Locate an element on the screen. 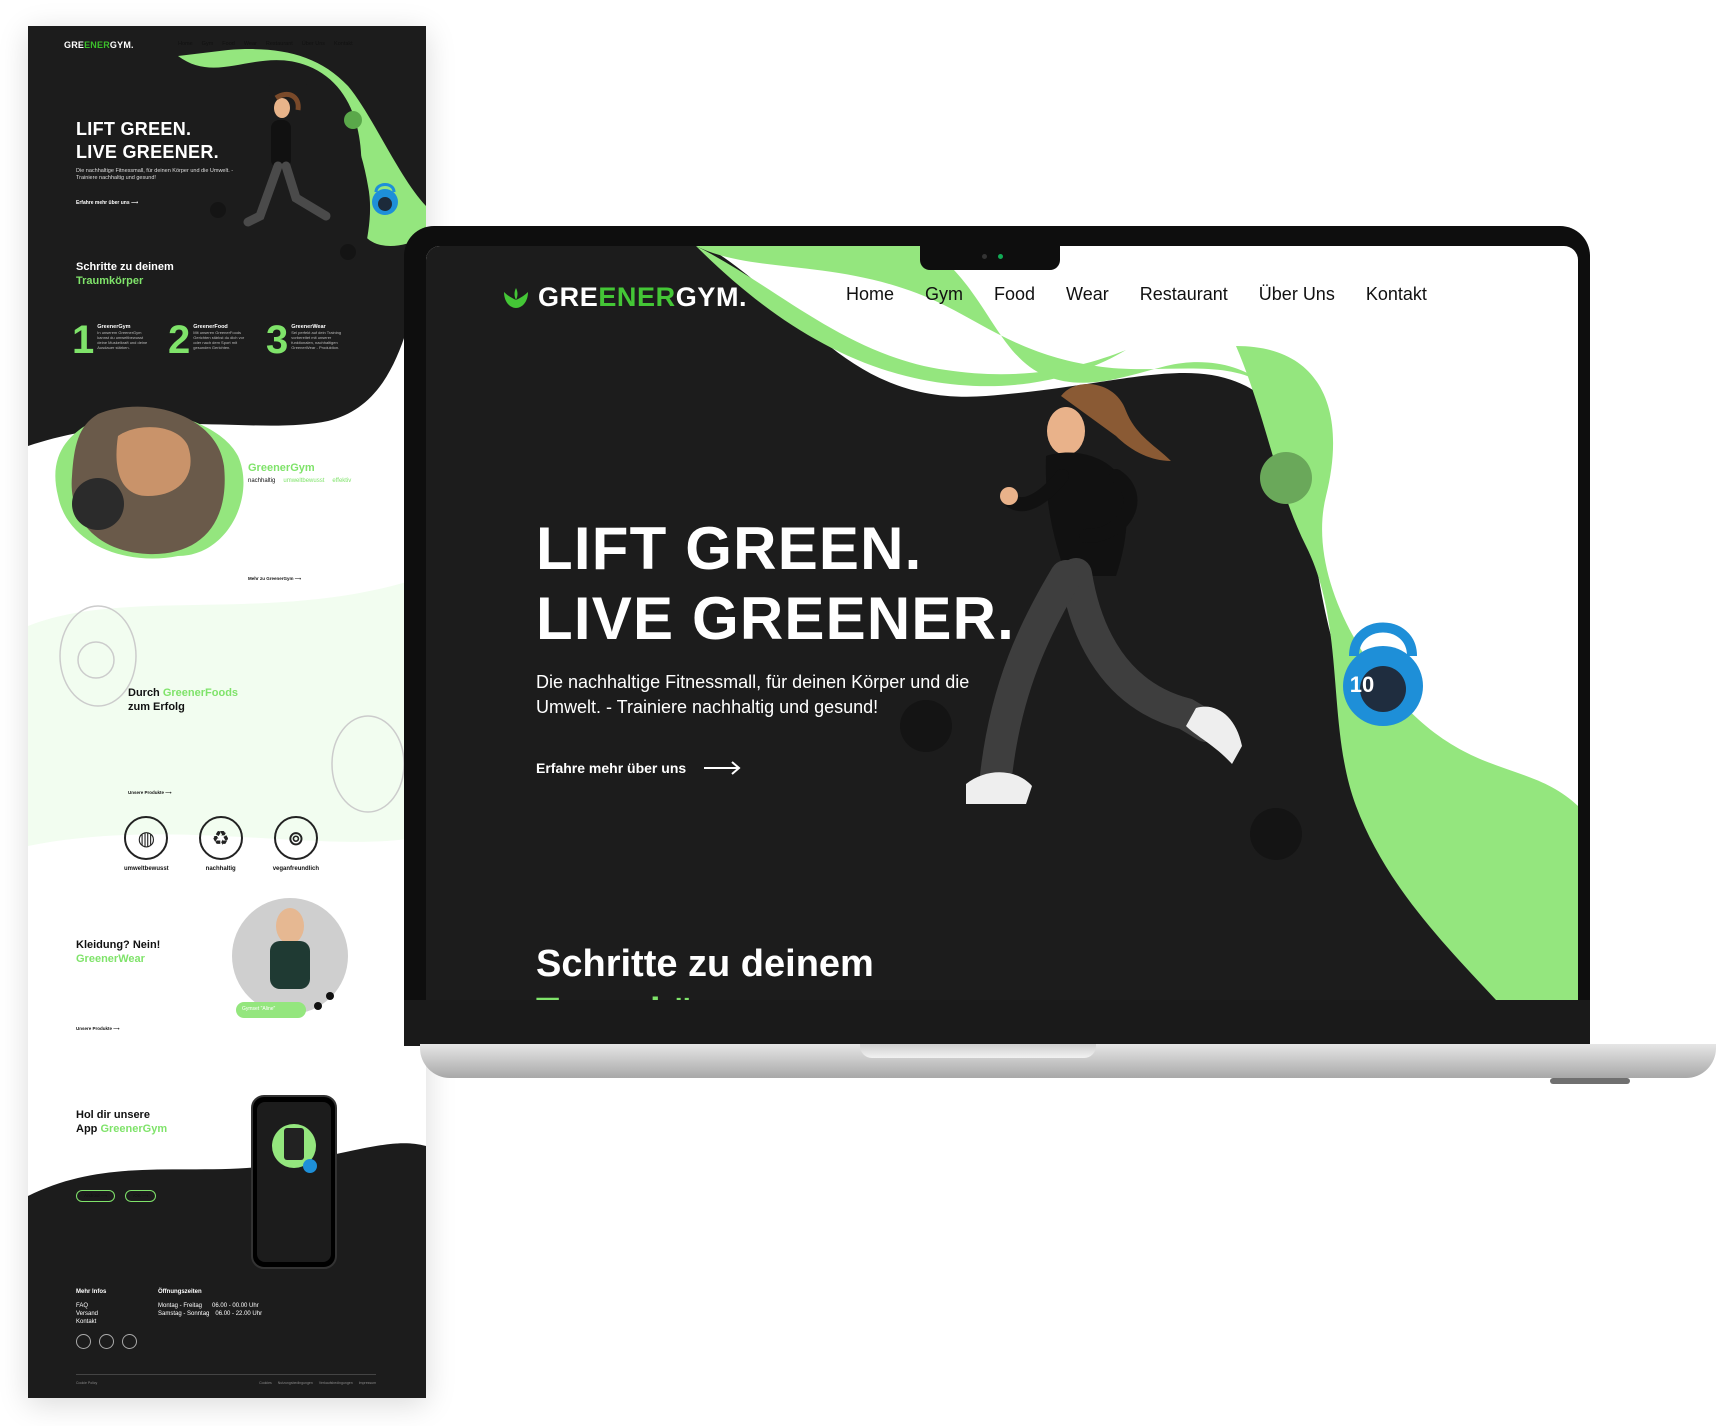 The height and width of the screenshot is (1426, 1718). preview-social is located at coordinates (106, 1341).